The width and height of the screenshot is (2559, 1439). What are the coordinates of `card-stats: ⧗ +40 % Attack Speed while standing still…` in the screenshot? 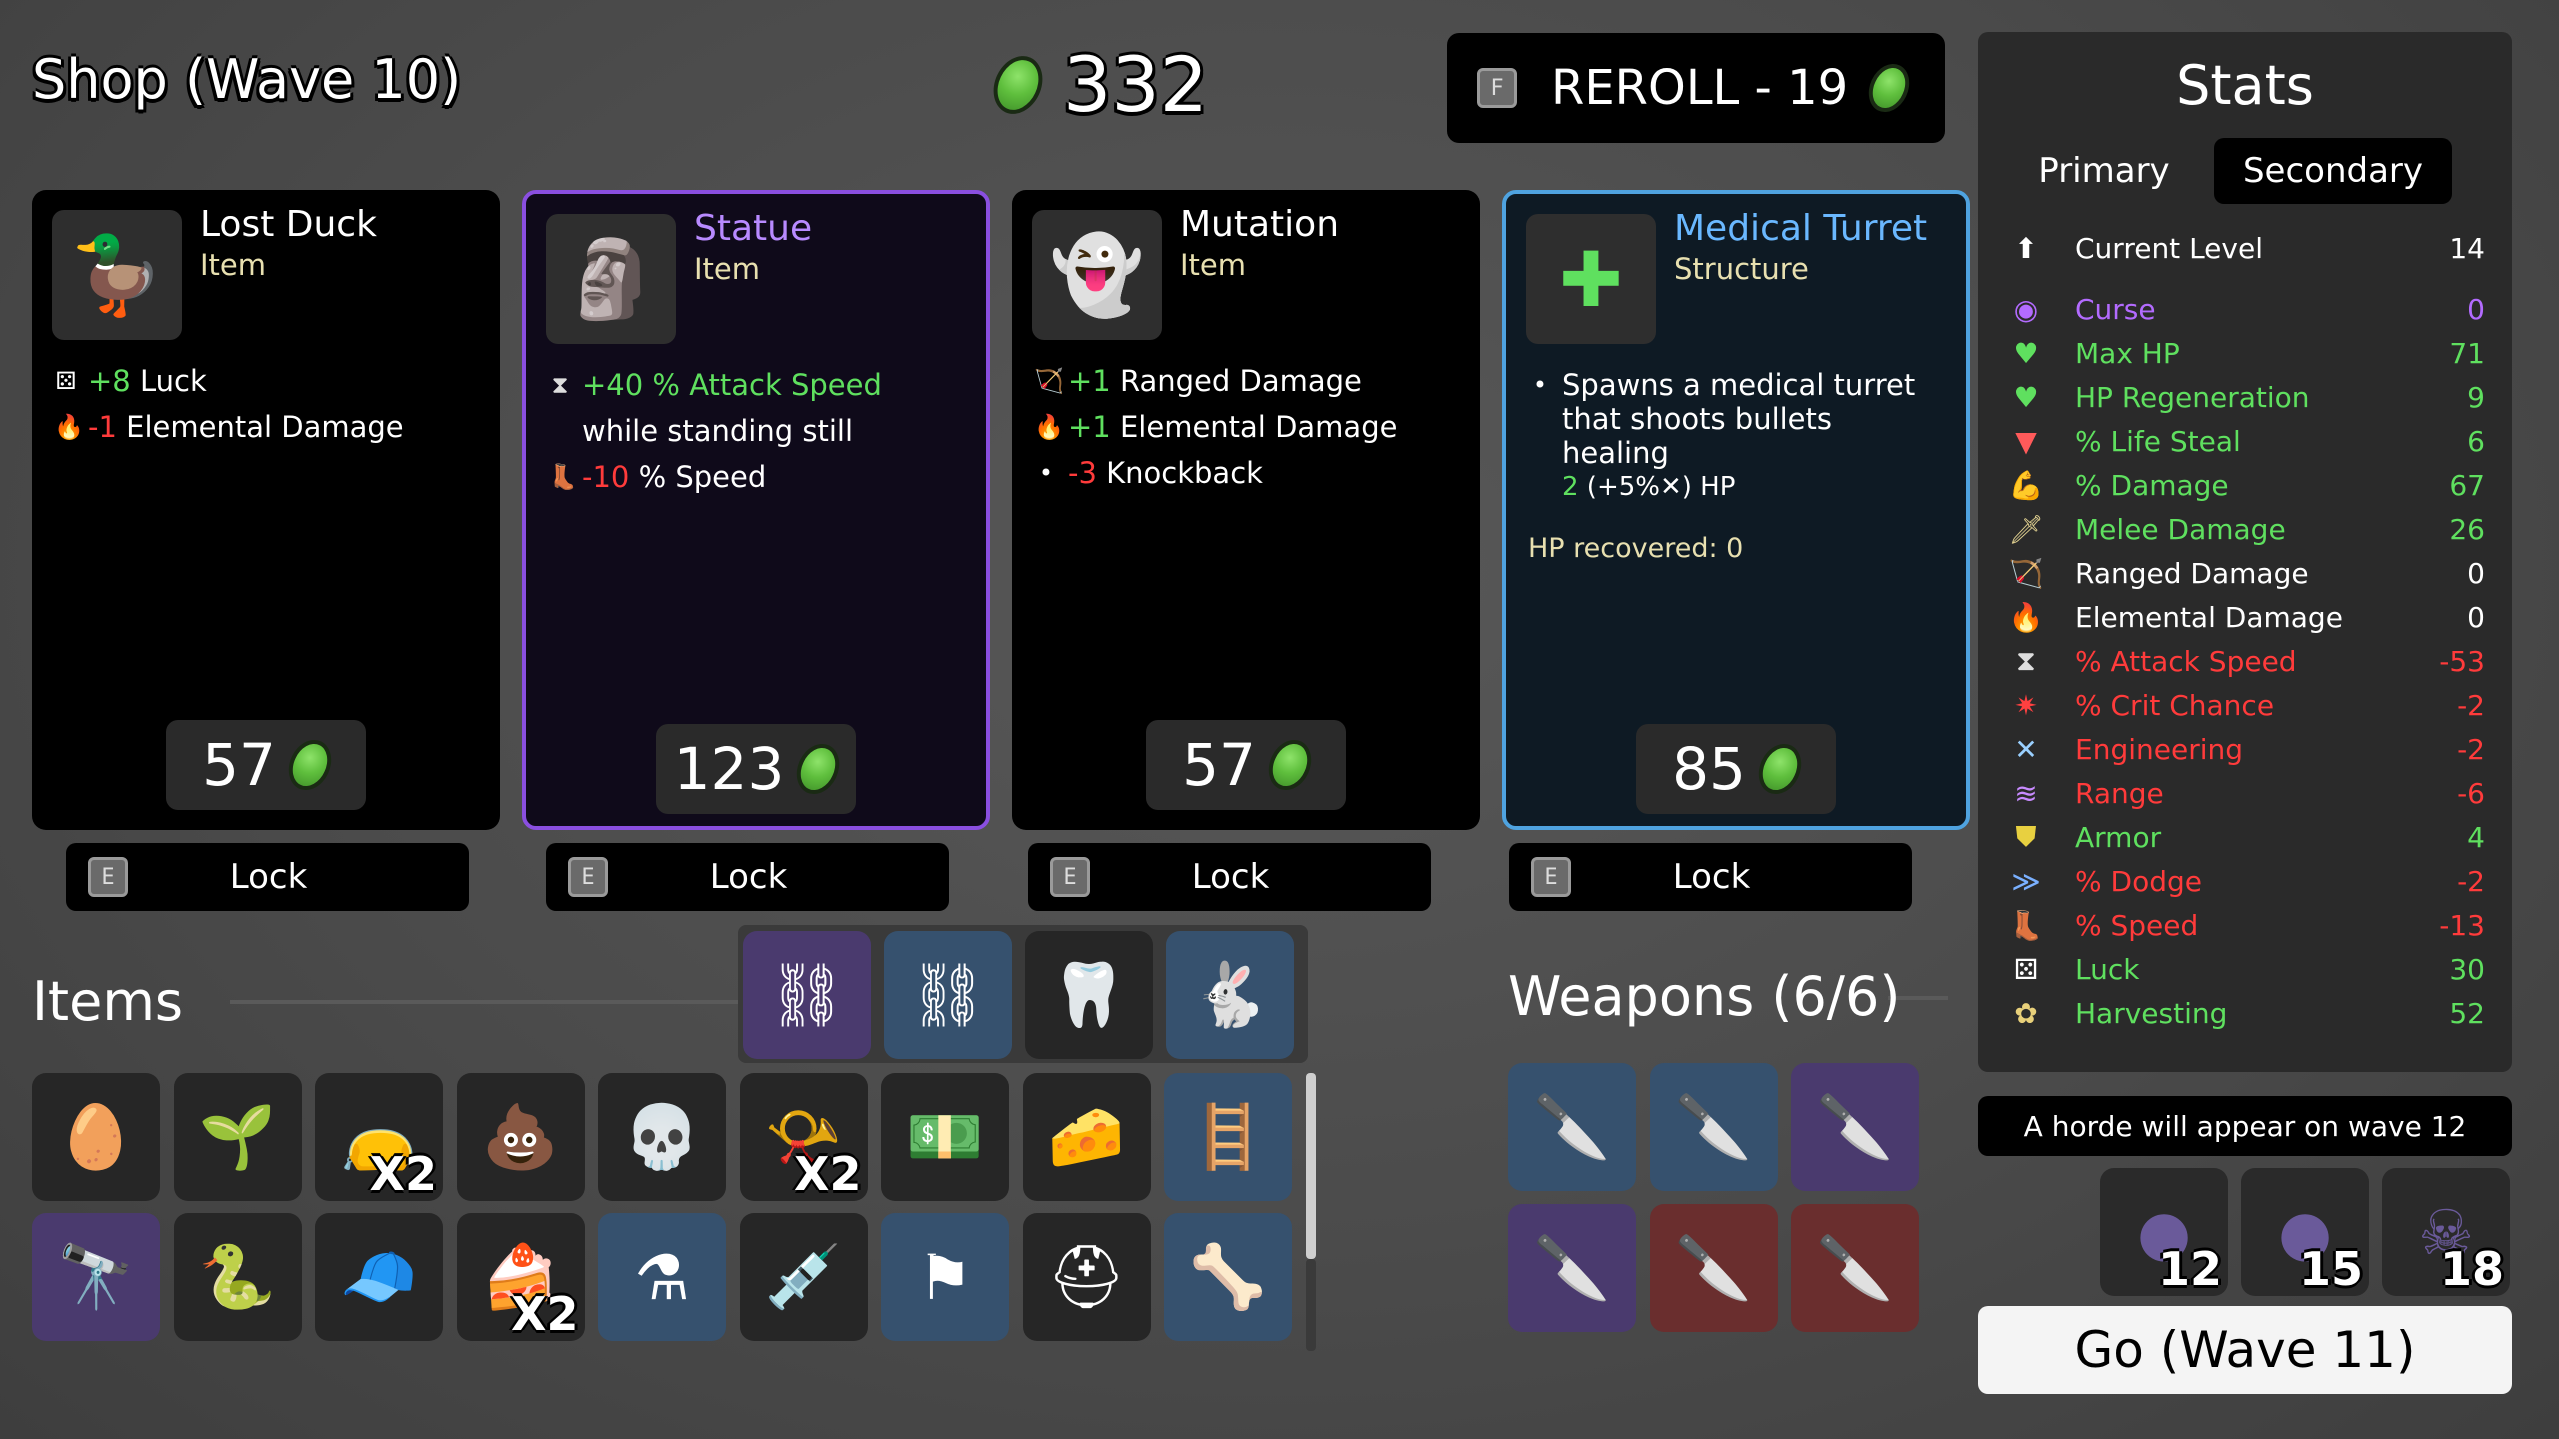 It's located at (757, 431).